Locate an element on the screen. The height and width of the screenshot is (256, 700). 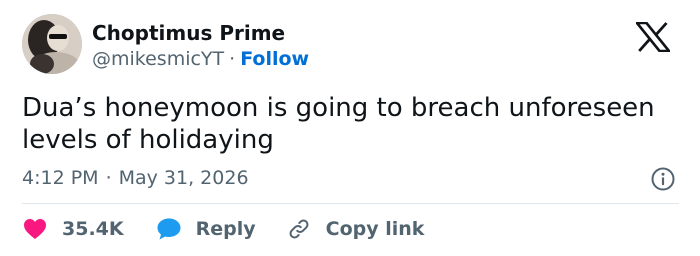
display-name: Choptimus Prime is located at coordinates (188, 33).